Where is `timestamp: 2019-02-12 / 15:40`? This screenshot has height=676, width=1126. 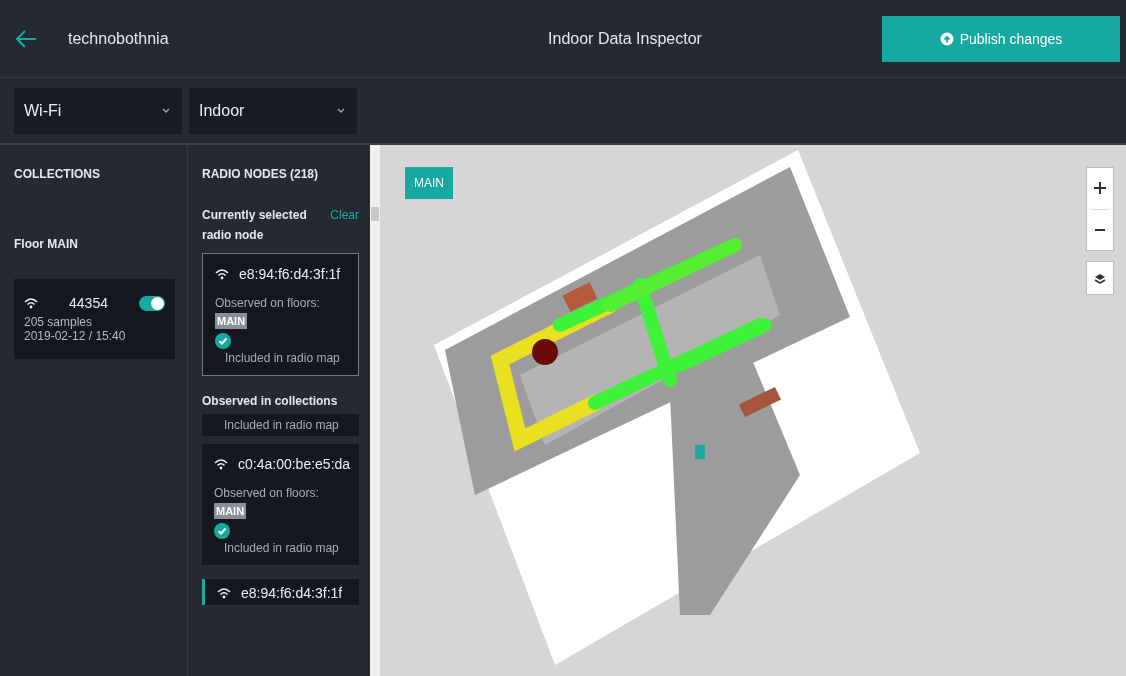 timestamp: 2019-02-12 / 15:40 is located at coordinates (75, 336).